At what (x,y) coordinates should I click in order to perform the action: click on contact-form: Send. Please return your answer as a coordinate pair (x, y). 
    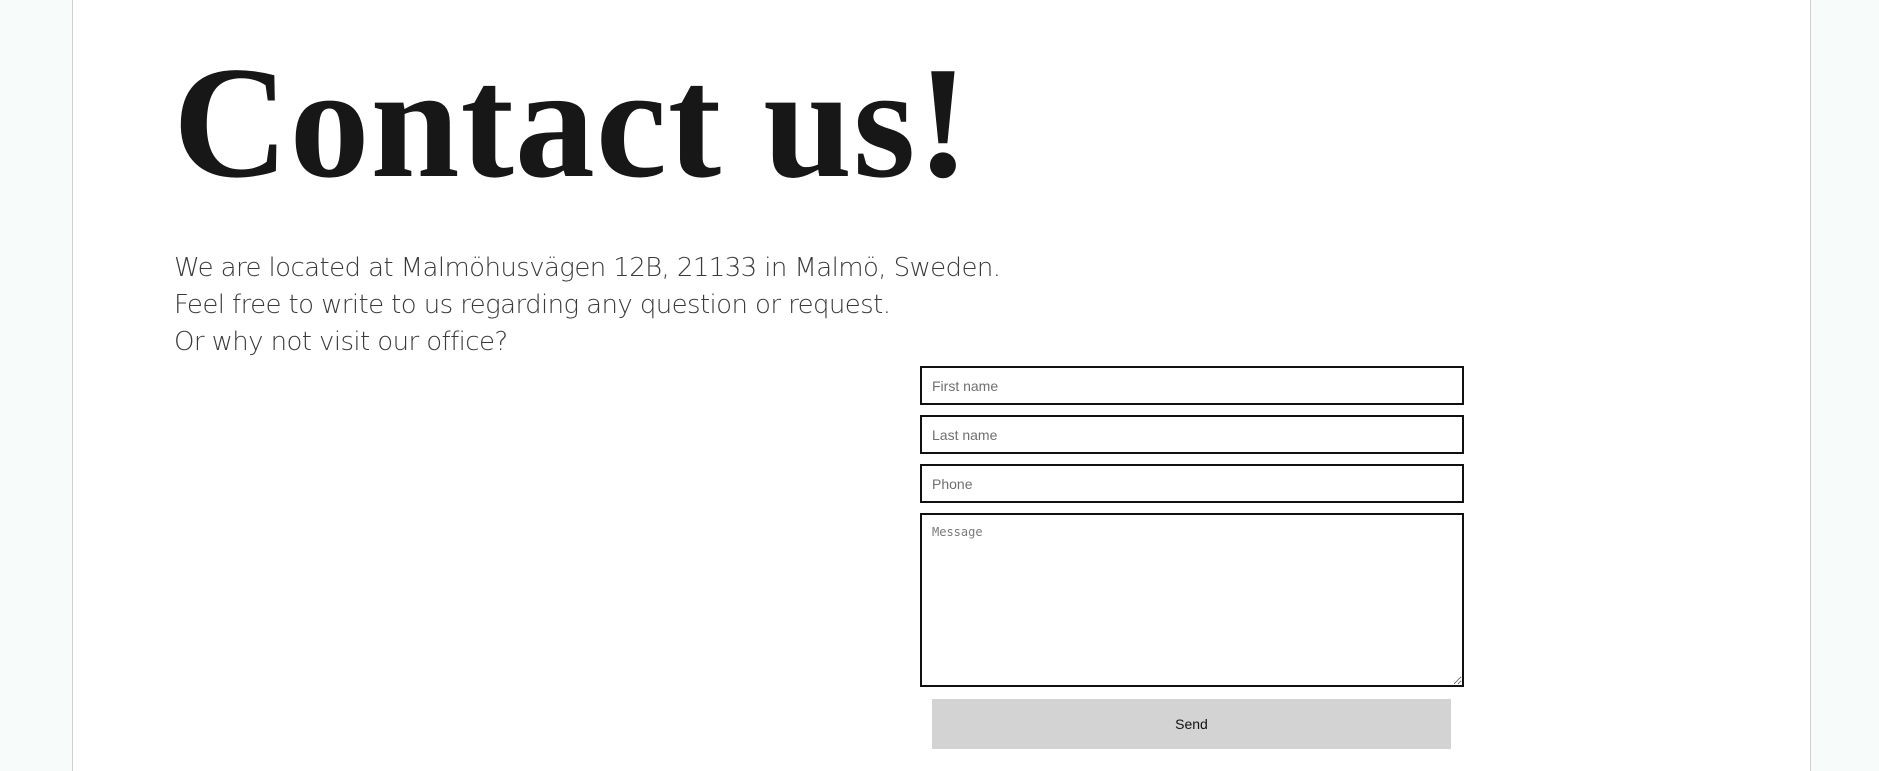
    Looking at the image, I should click on (1192, 557).